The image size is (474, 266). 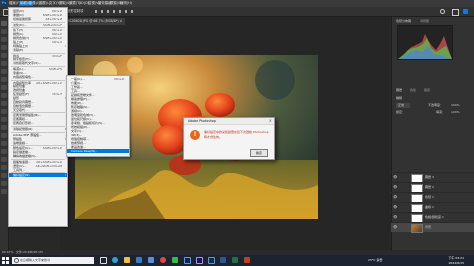 What do you see at coordinates (126, 3) in the screenshot?
I see `menu-11: 說明(H)` at bounding box center [126, 3].